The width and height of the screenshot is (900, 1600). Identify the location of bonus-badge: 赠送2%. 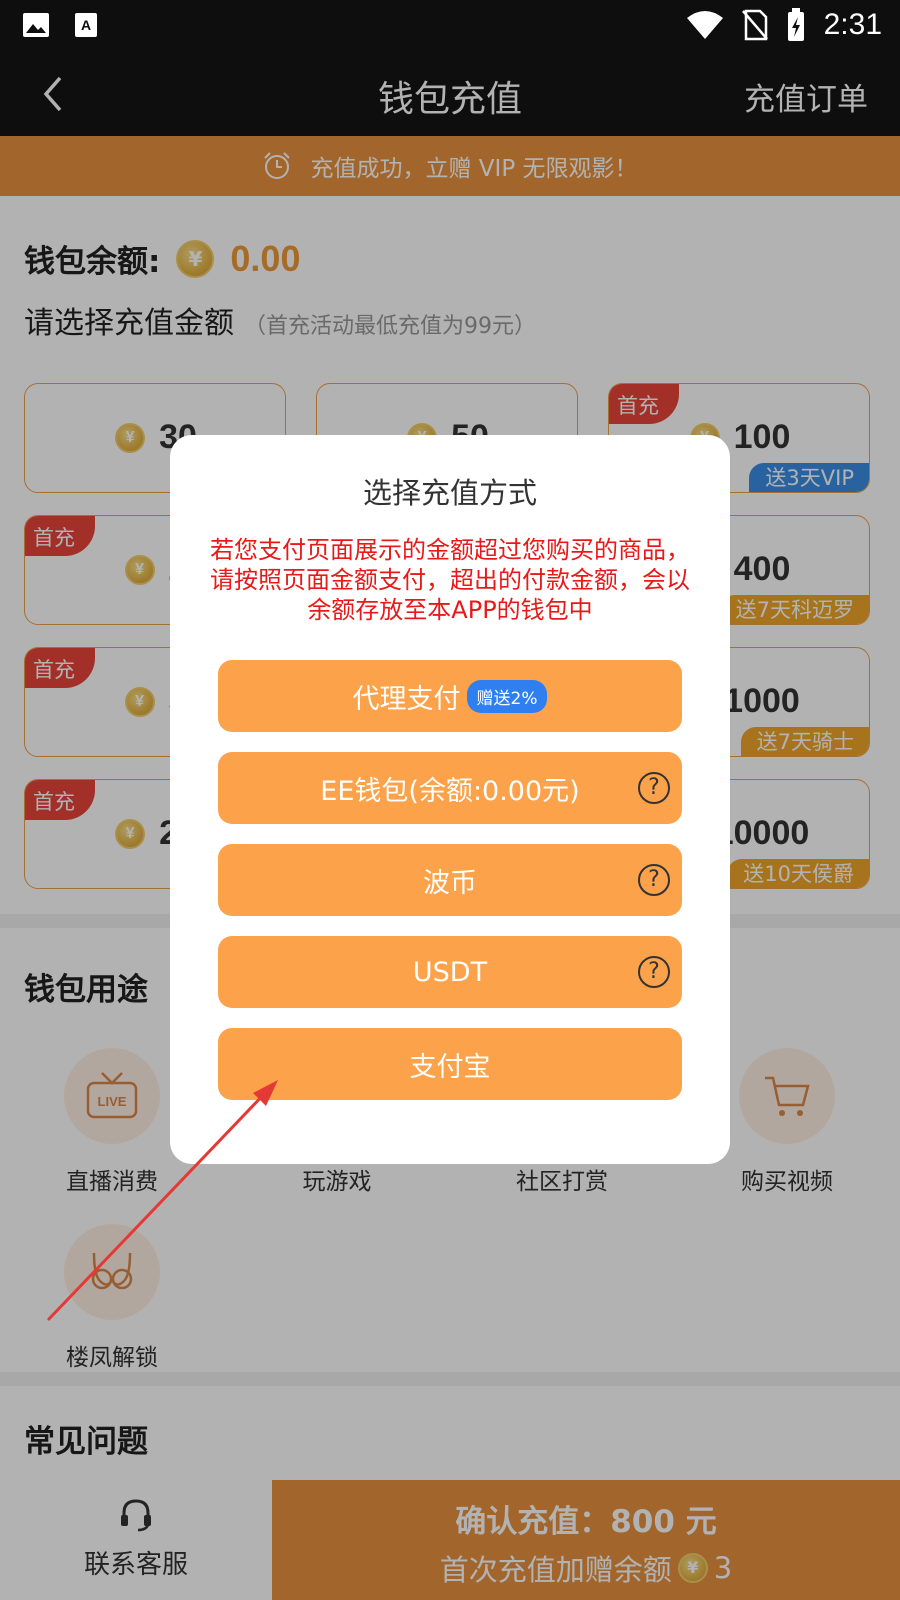
(507, 696).